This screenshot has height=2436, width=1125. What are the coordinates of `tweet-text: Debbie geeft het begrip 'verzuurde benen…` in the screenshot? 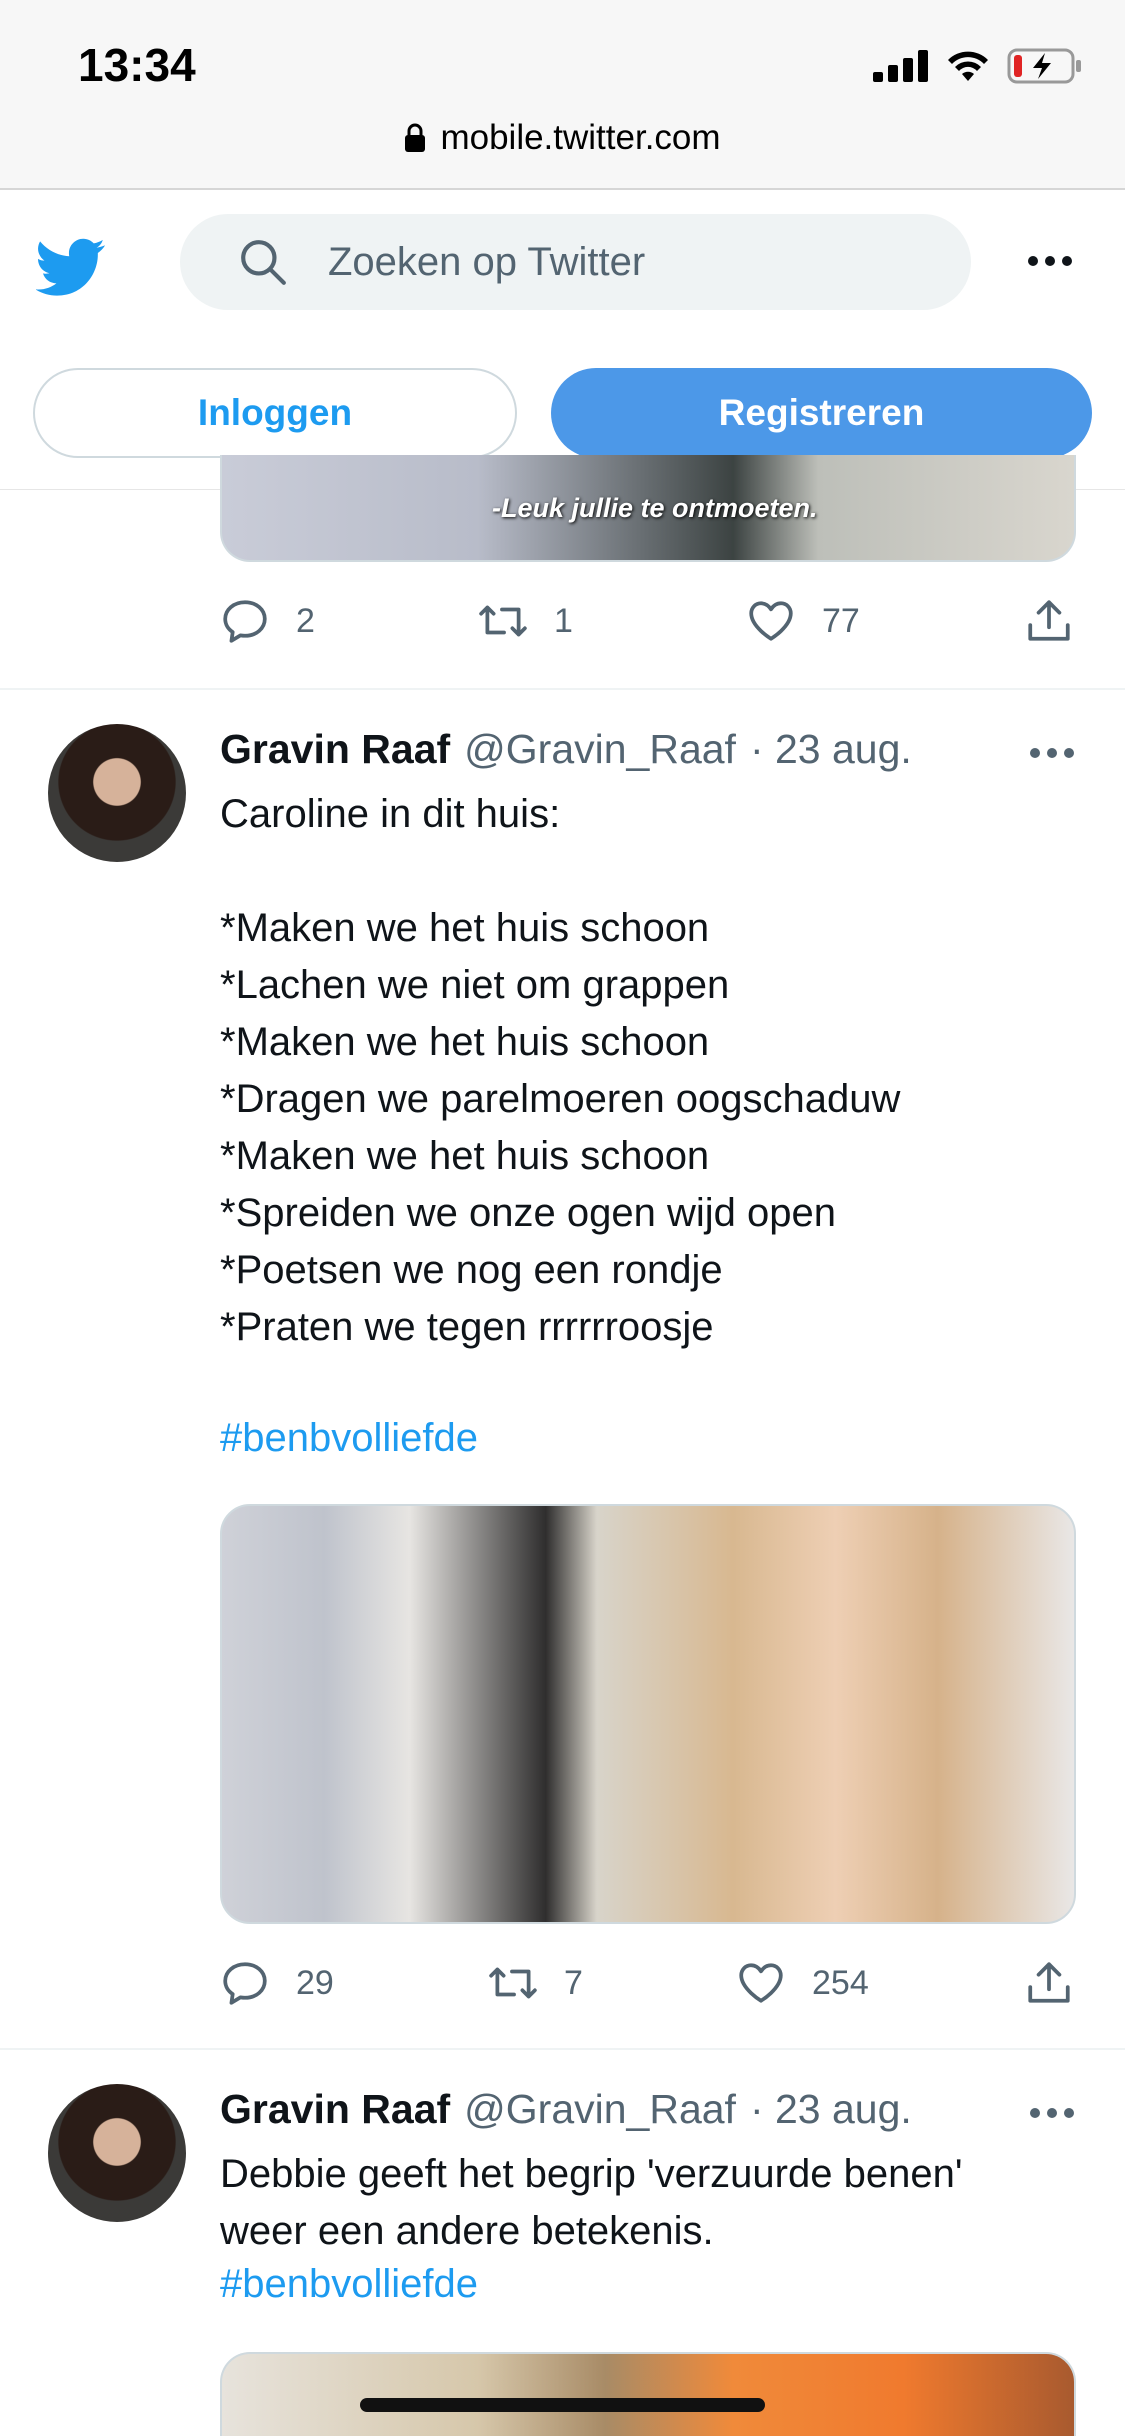 It's located at (591, 2202).